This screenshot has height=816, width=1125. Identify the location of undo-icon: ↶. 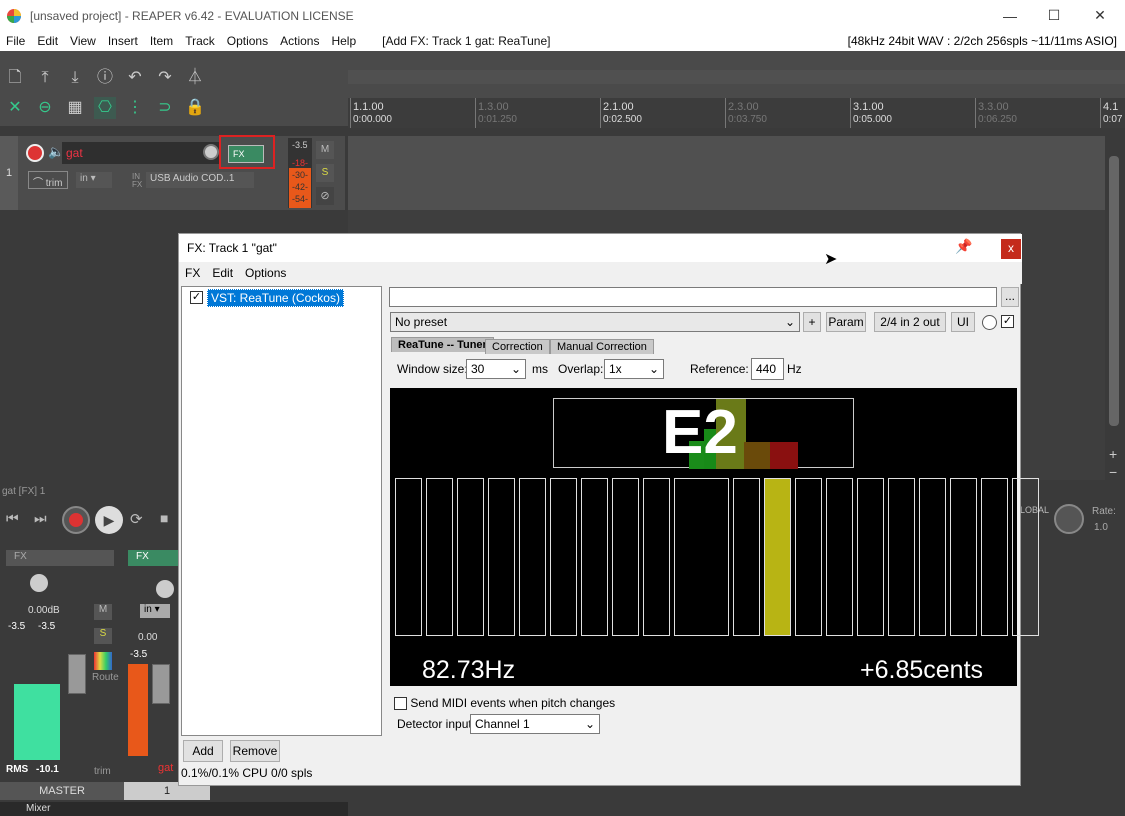
(135, 78).